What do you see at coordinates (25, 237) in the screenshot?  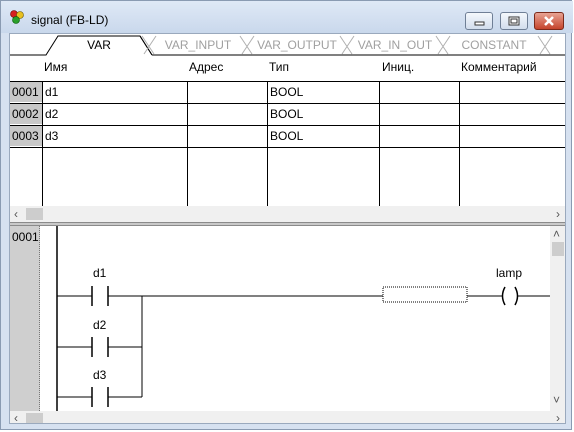 I see `network-number: 0001` at bounding box center [25, 237].